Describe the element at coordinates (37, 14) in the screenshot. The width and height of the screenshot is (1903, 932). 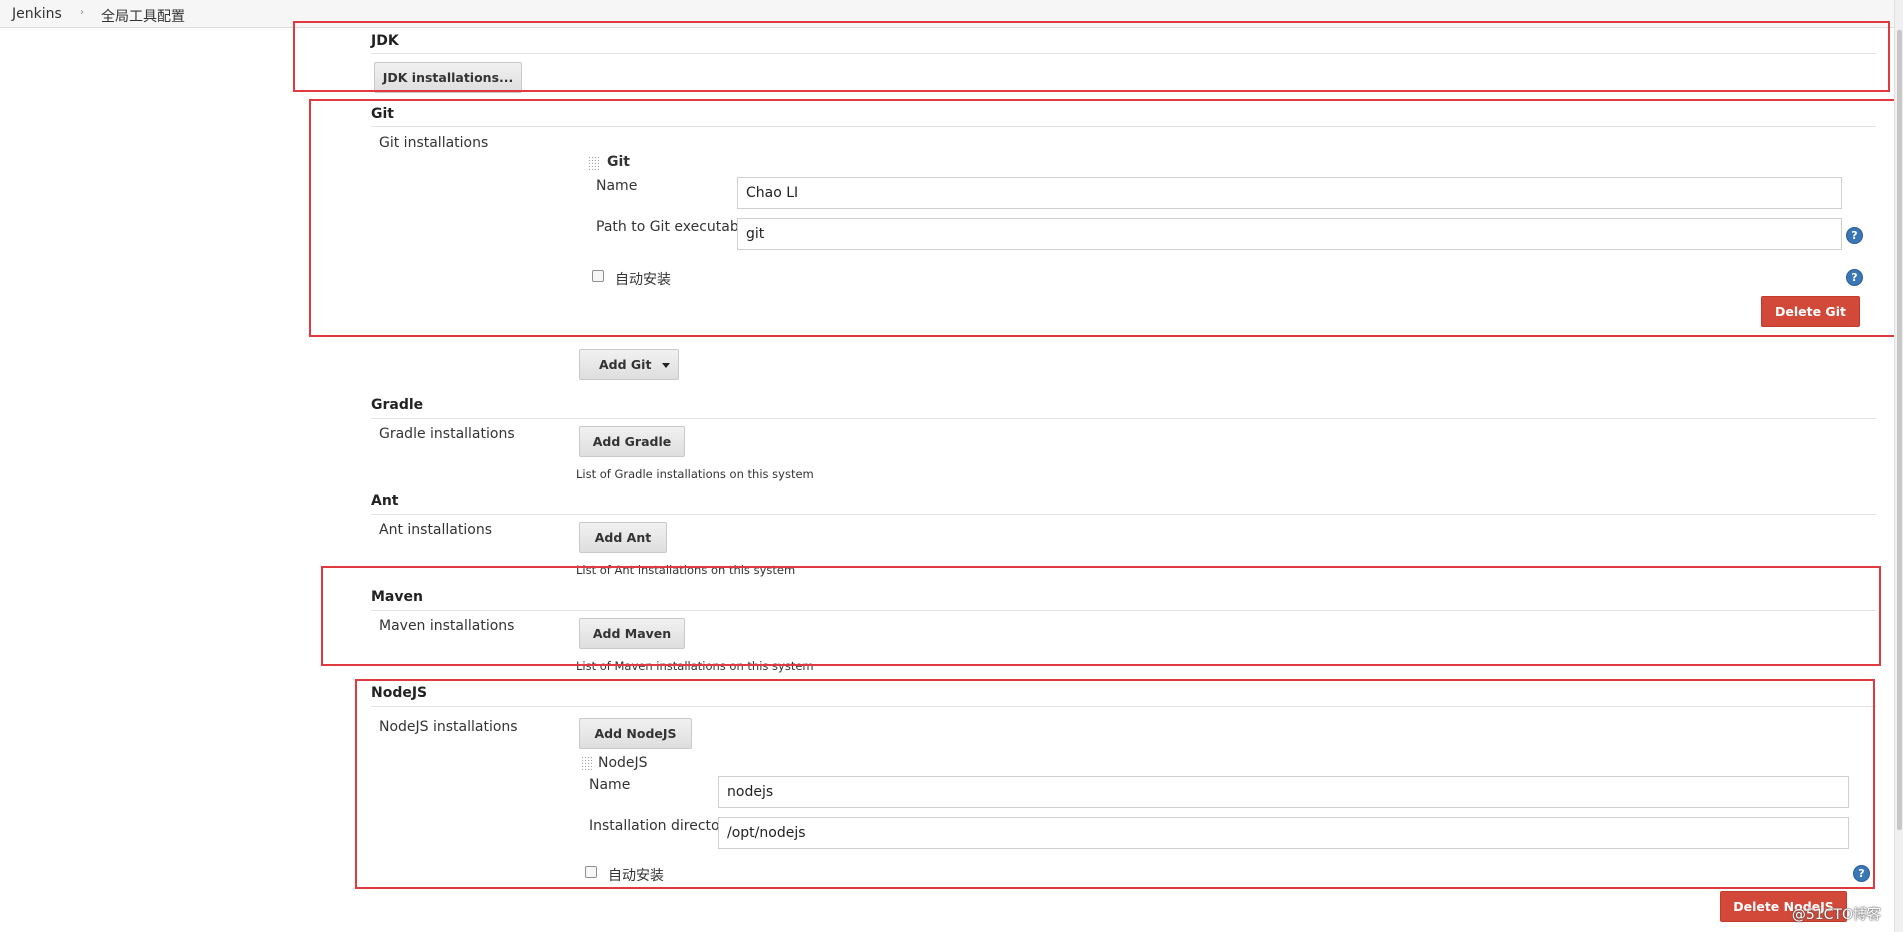
I see `breadcrumb-jenkins: Jenkins` at that location.